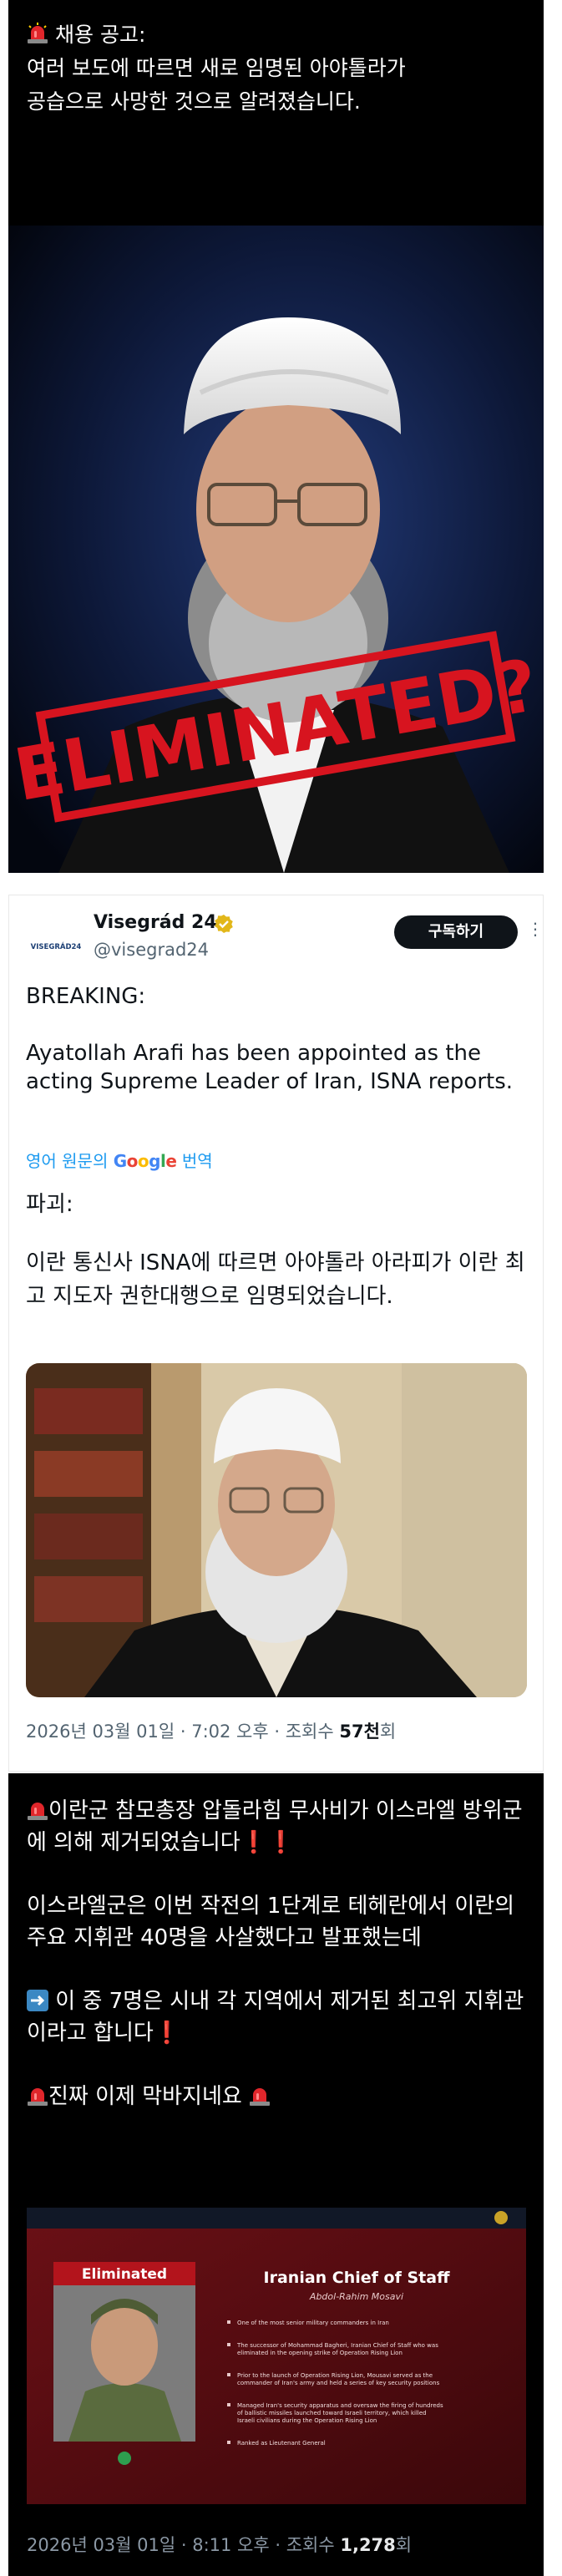  Describe the element at coordinates (281, 2443) in the screenshot. I see `bullet-text: Ranked as Lieutenant General` at that location.